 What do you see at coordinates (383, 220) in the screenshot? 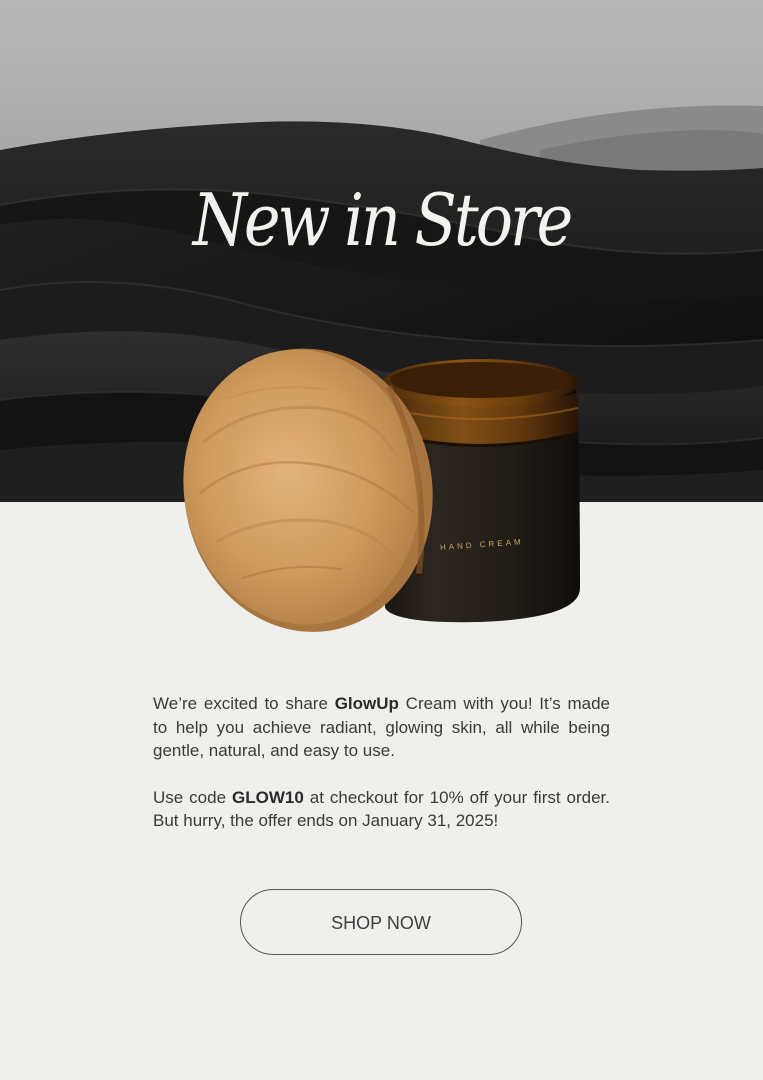
I see `hero-headline: New in Store` at bounding box center [383, 220].